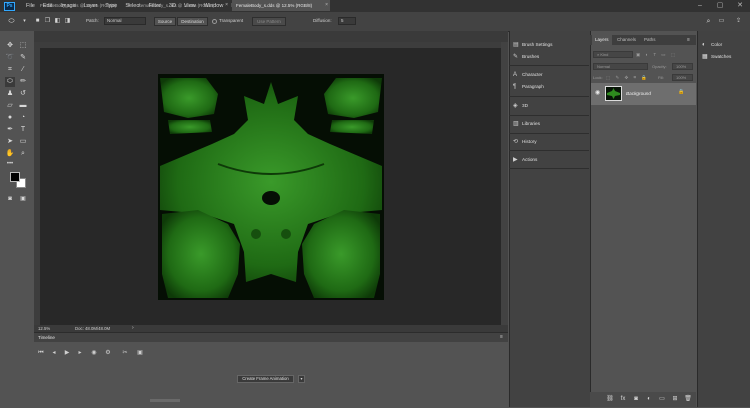 The width and height of the screenshot is (750, 408). What do you see at coordinates (46, 337) in the screenshot?
I see `timeline-title: Timeline` at bounding box center [46, 337].